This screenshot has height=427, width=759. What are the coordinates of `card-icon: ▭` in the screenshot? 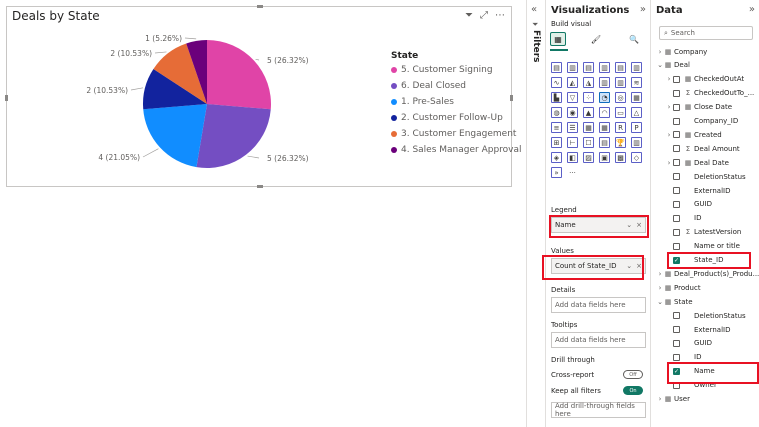 It's located at (620, 112).